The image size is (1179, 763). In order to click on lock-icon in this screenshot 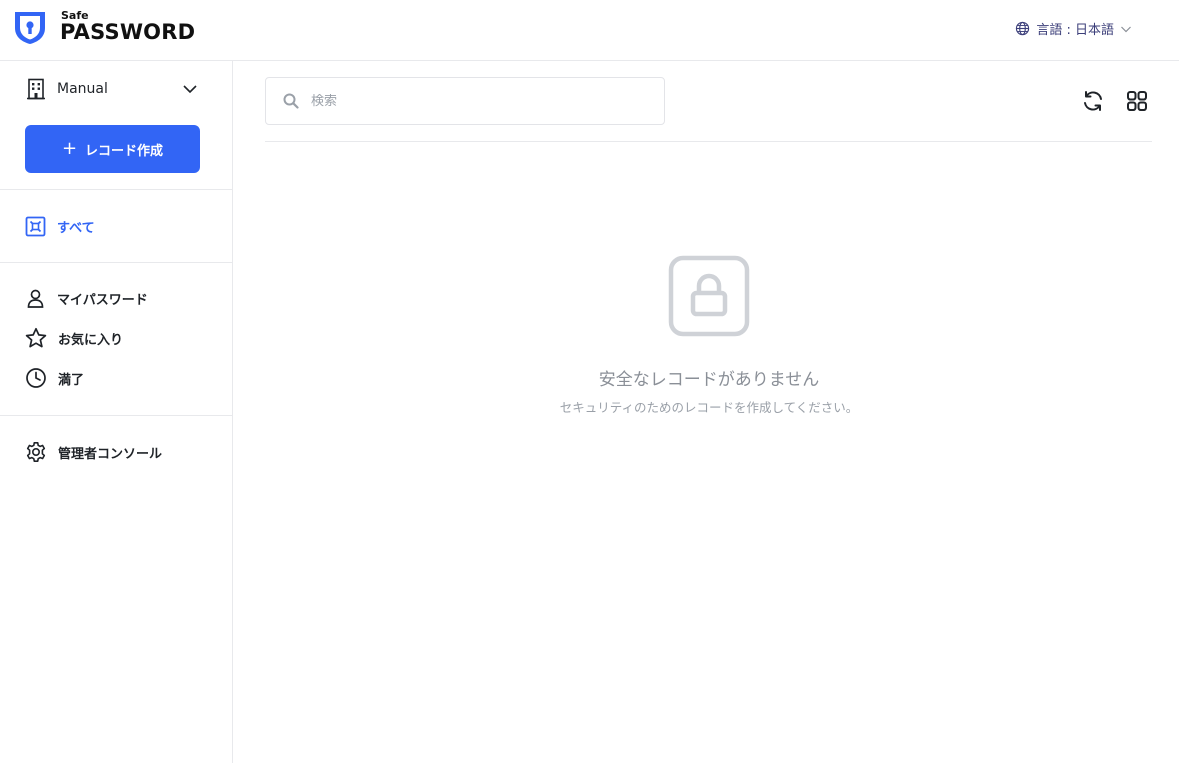, I will do `click(709, 296)`.